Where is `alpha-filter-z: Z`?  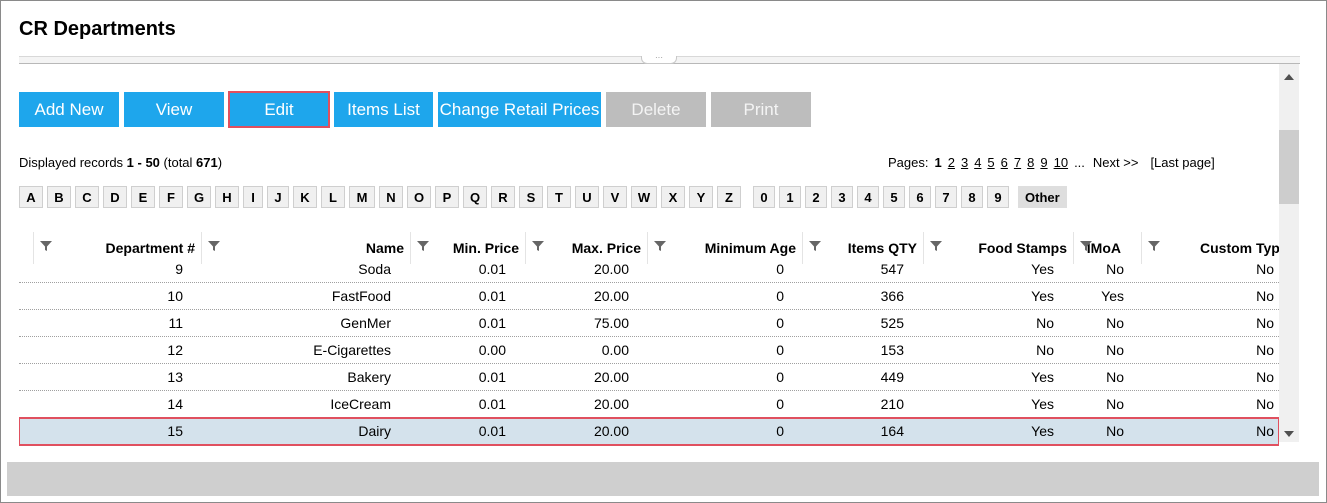
alpha-filter-z: Z is located at coordinates (729, 197).